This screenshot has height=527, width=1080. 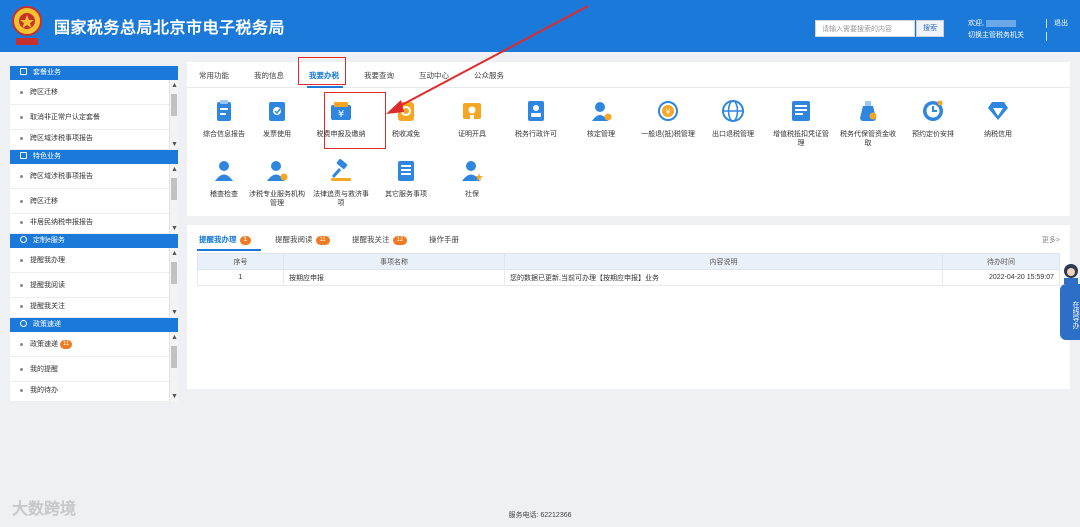 I want to click on function-tile: 税收减免, so click(x=406, y=118).